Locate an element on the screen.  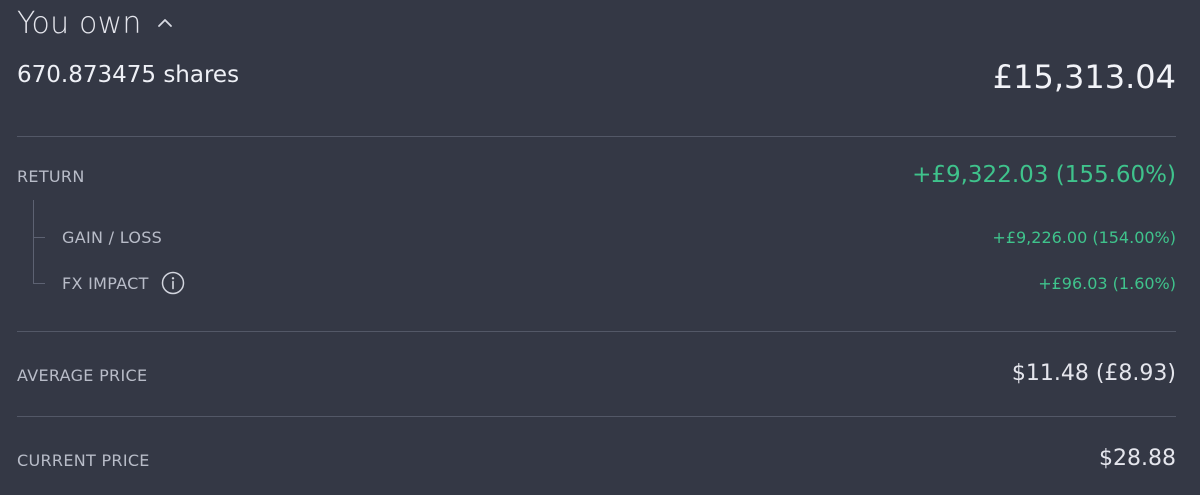
section-title: You own is located at coordinates (79, 23).